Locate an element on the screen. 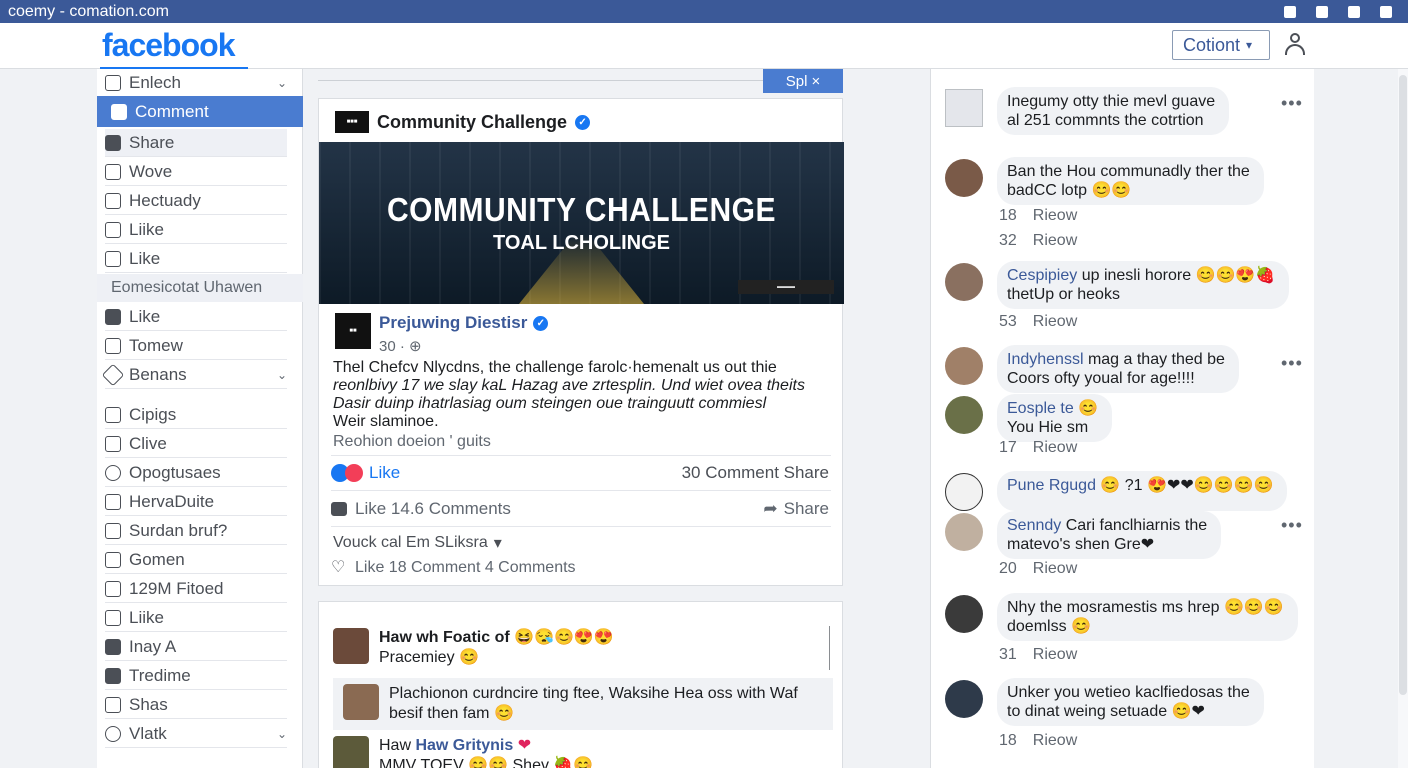 The width and height of the screenshot is (1408, 768). sidebar-item-liike: Liike is located at coordinates (196, 230).